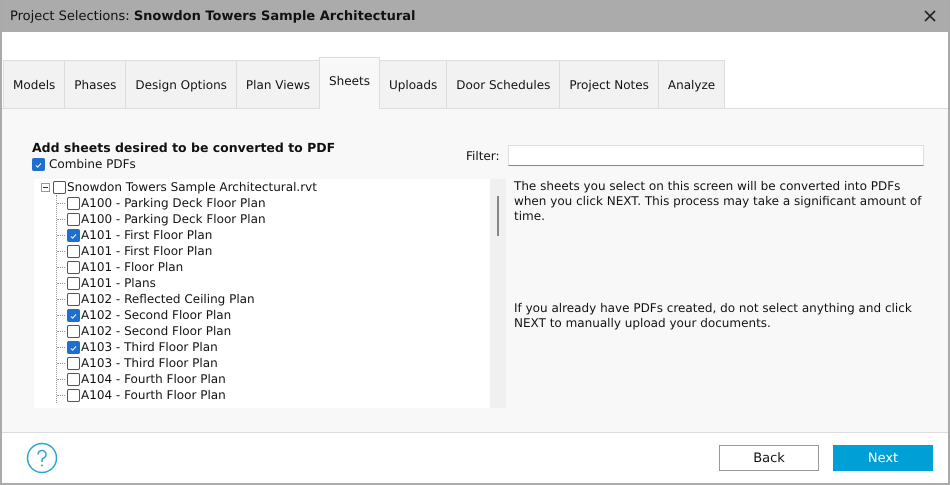 This screenshot has width=950, height=485. I want to click on tab: Analyze, so click(692, 84).